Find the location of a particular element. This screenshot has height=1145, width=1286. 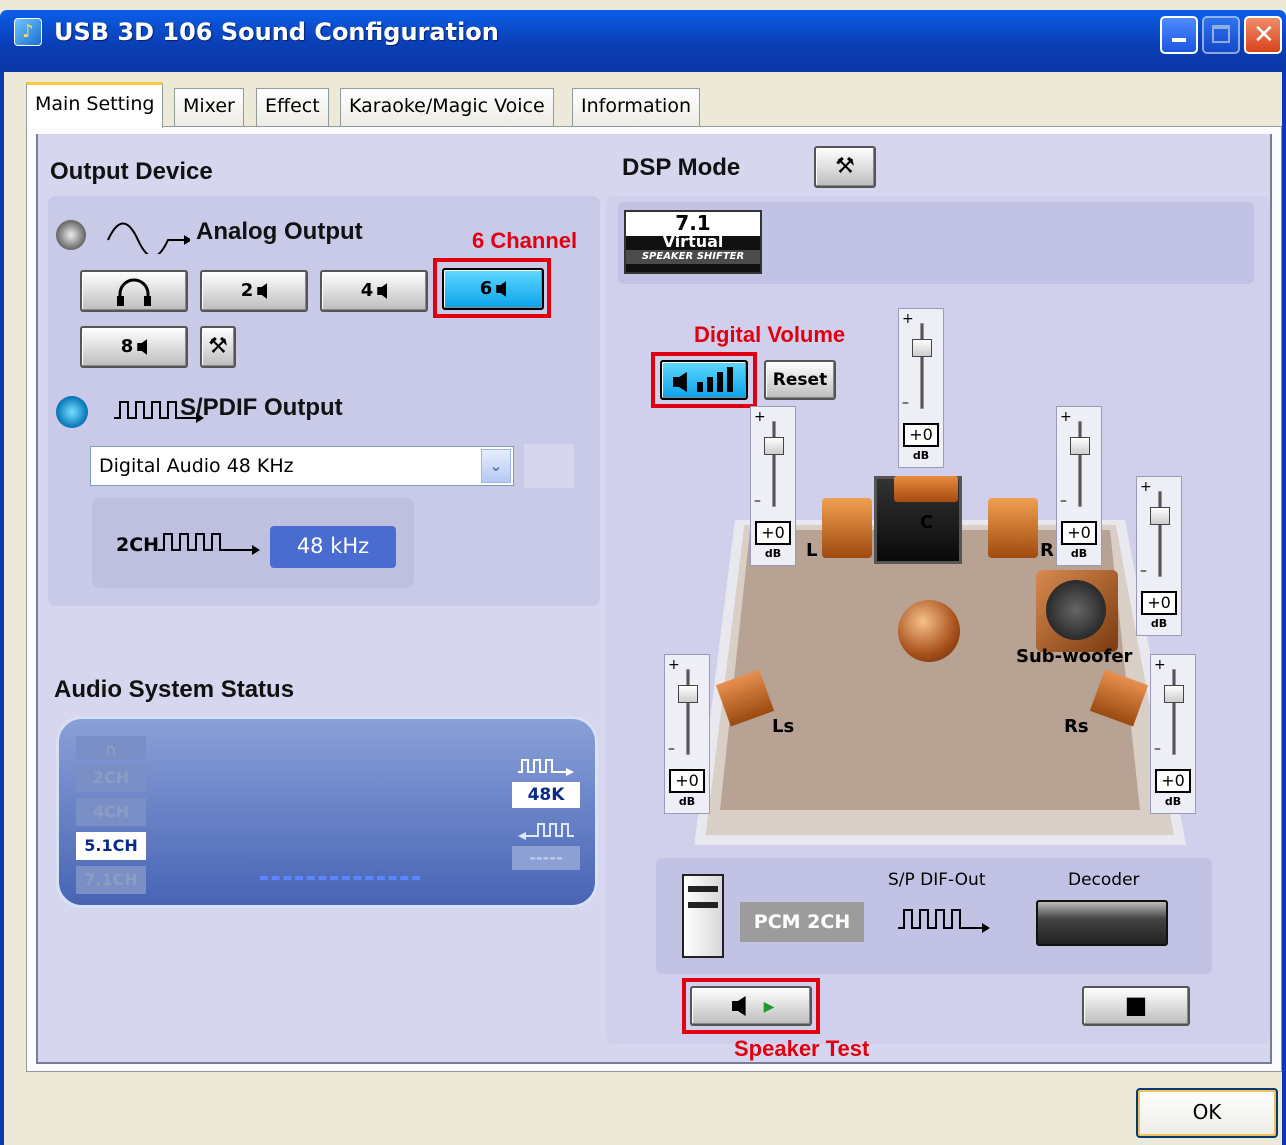

window-title: USB 3D 106 Sound Configuration is located at coordinates (276, 32).